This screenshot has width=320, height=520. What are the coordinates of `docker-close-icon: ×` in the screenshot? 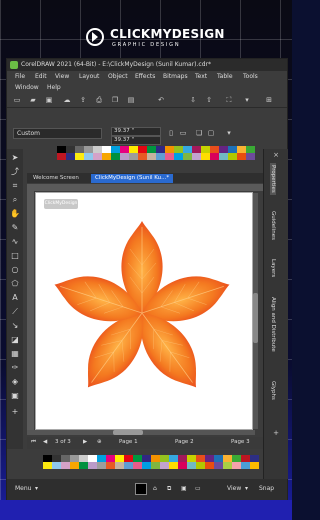 It's located at (276, 155).